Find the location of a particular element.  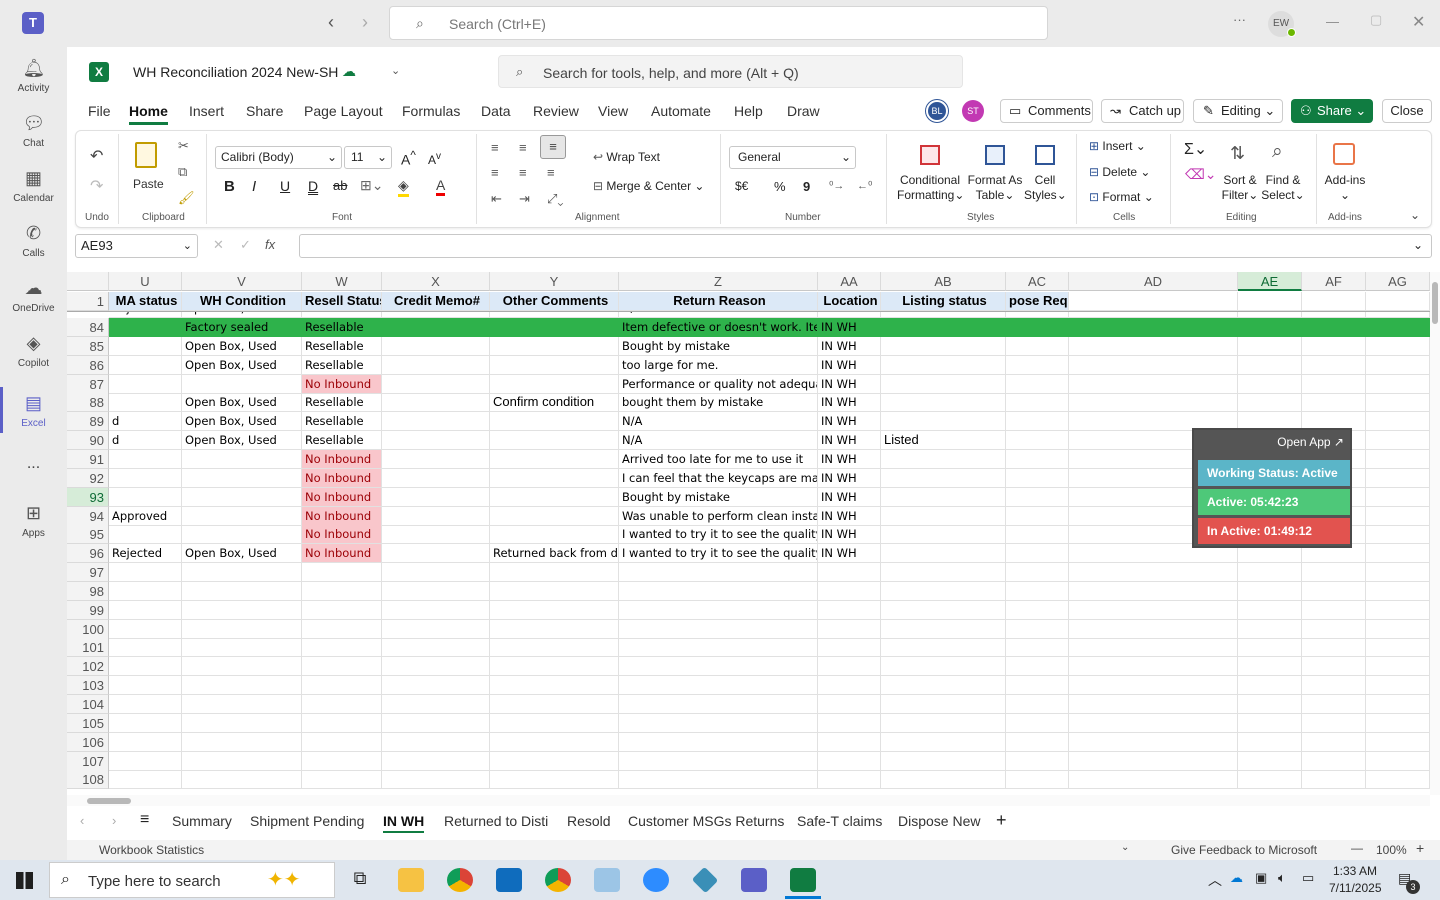

row-header: 100 is located at coordinates (88, 629).